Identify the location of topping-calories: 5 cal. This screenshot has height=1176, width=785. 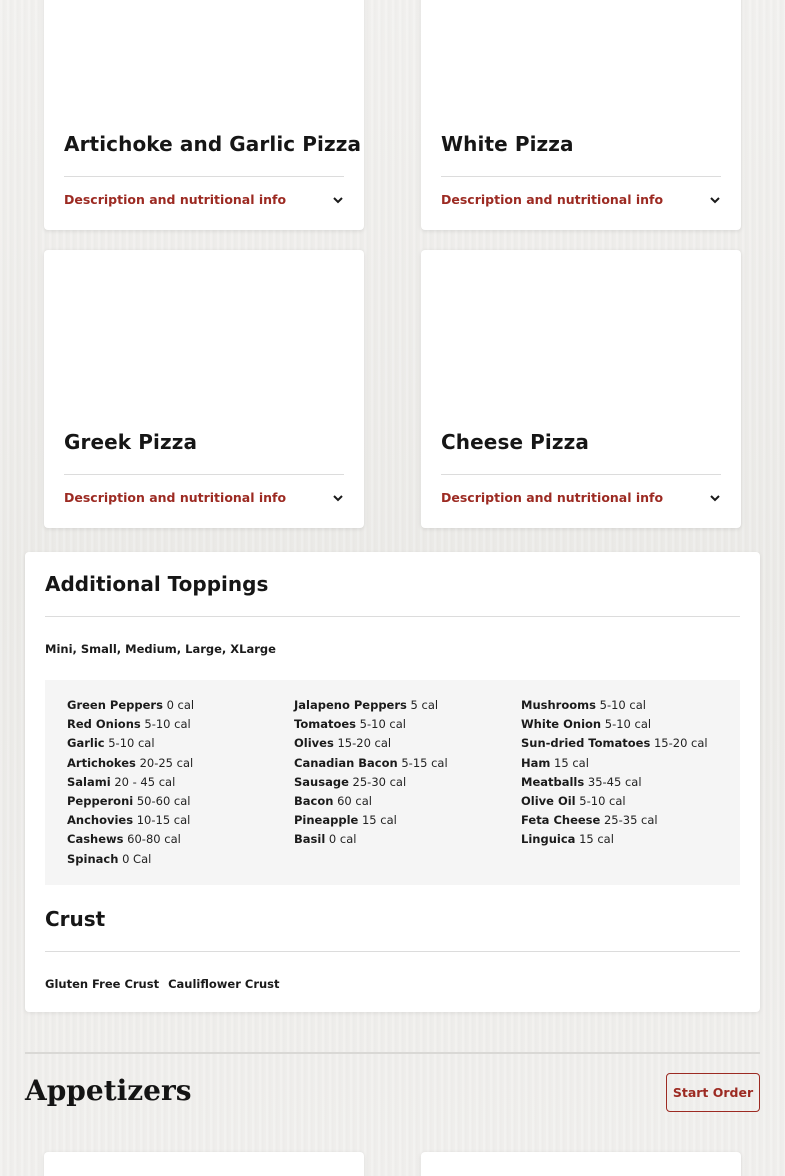
(424, 705).